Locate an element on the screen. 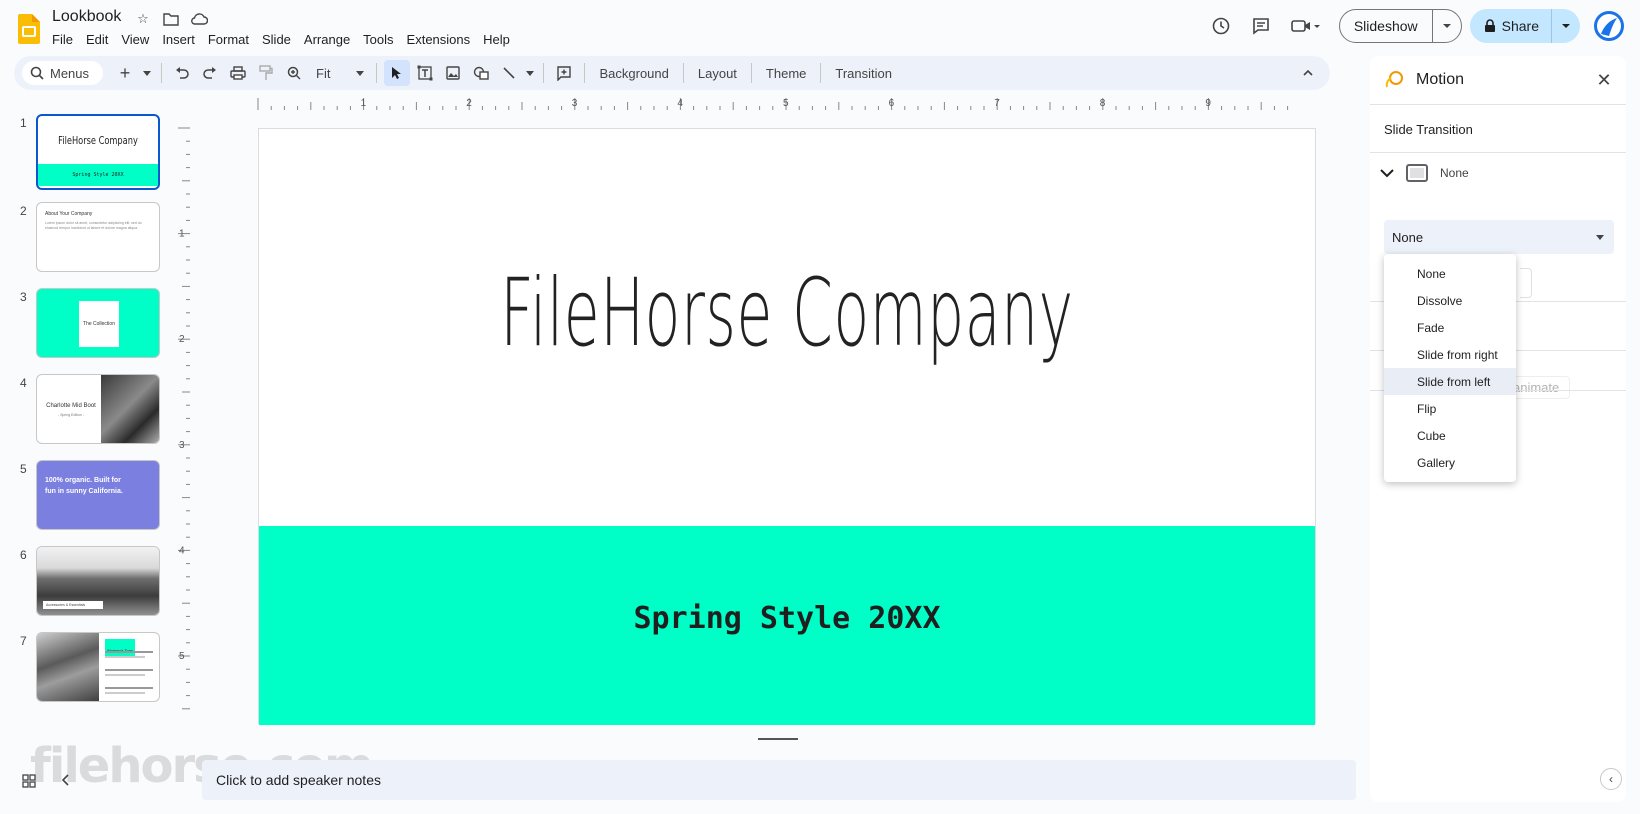 This screenshot has height=814, width=1640. text-box-icon is located at coordinates (425, 73).